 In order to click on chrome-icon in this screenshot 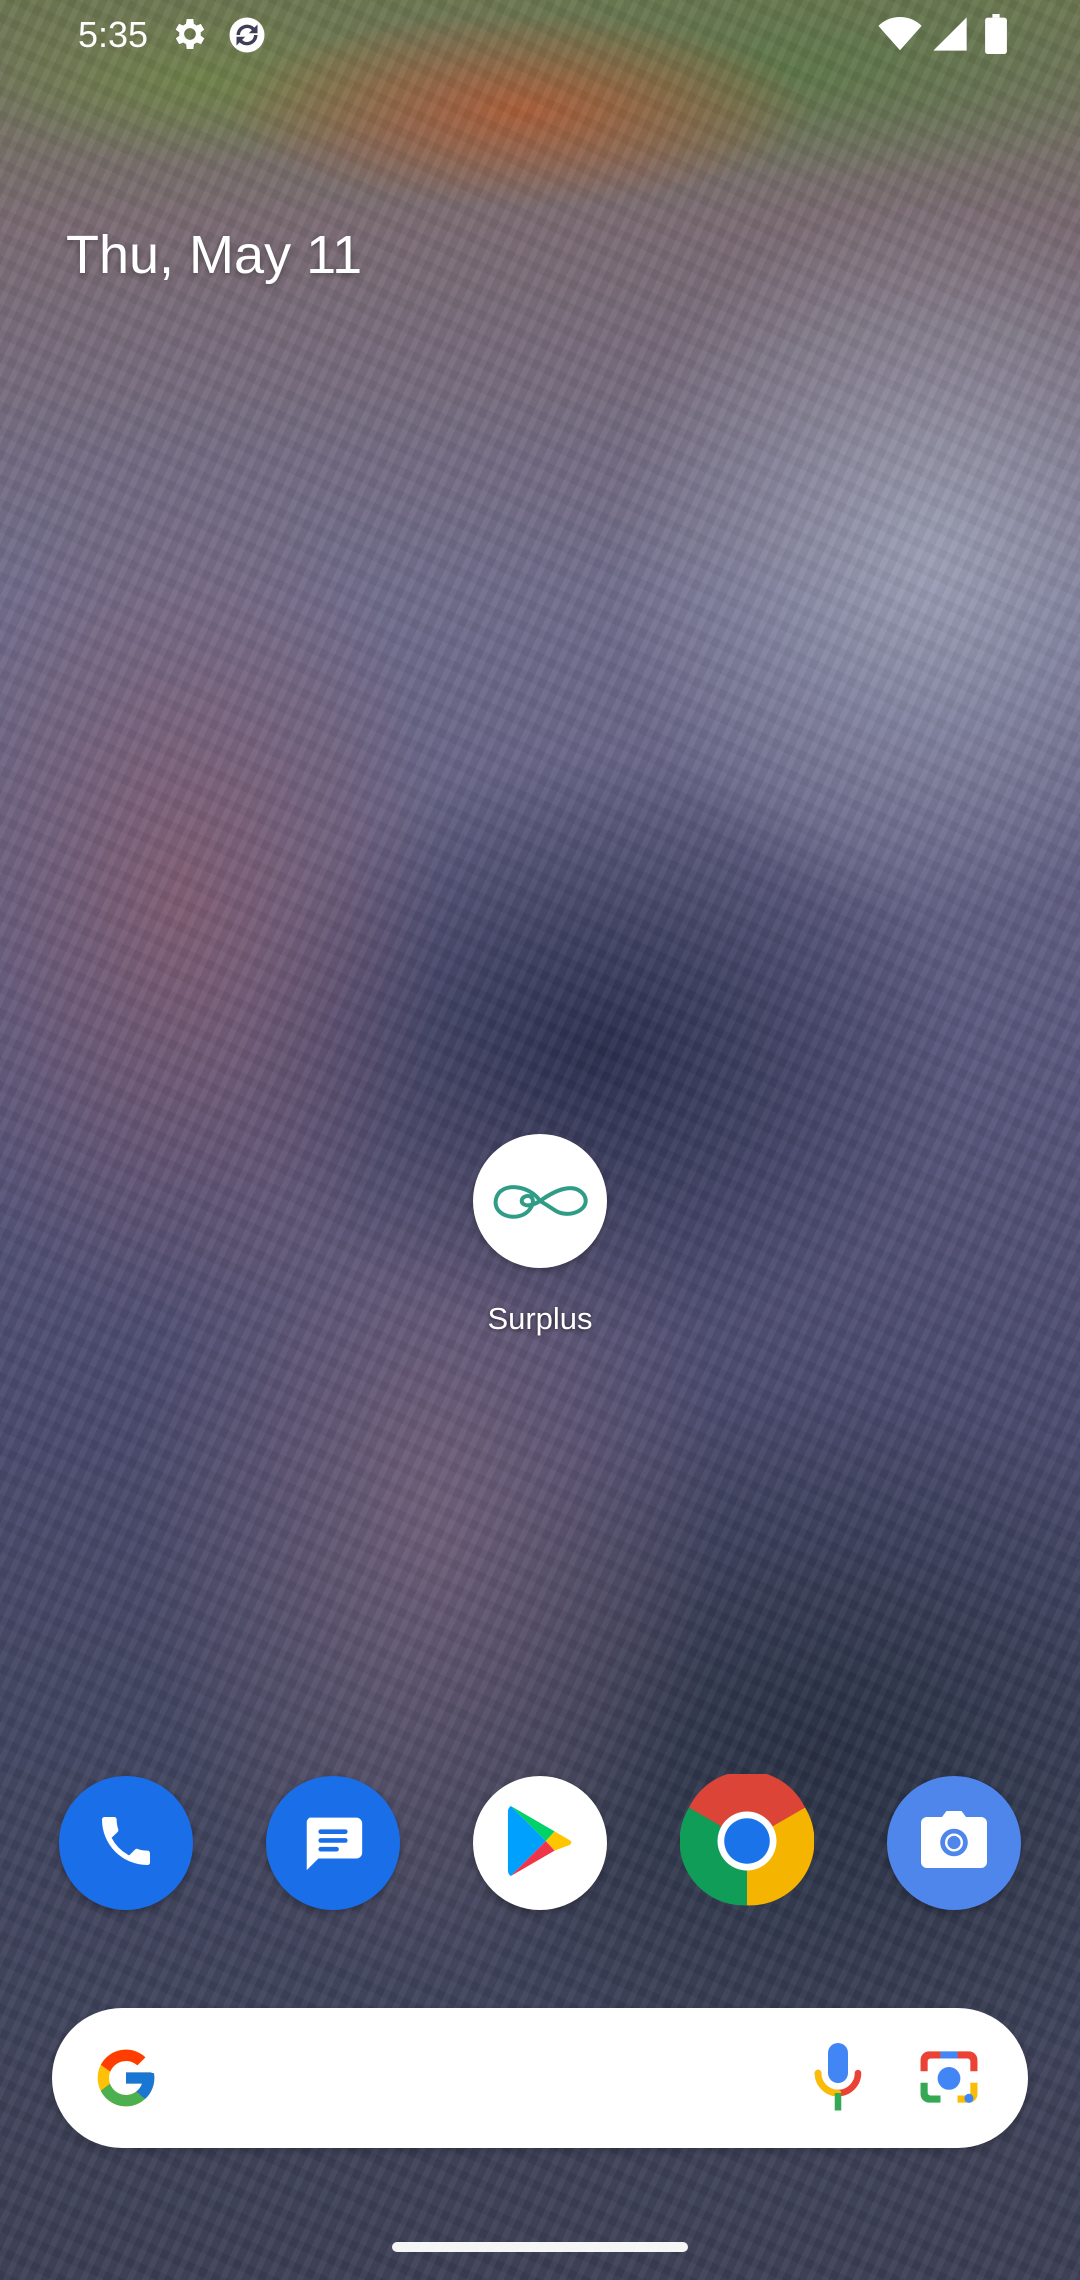, I will do `click(747, 1841)`.